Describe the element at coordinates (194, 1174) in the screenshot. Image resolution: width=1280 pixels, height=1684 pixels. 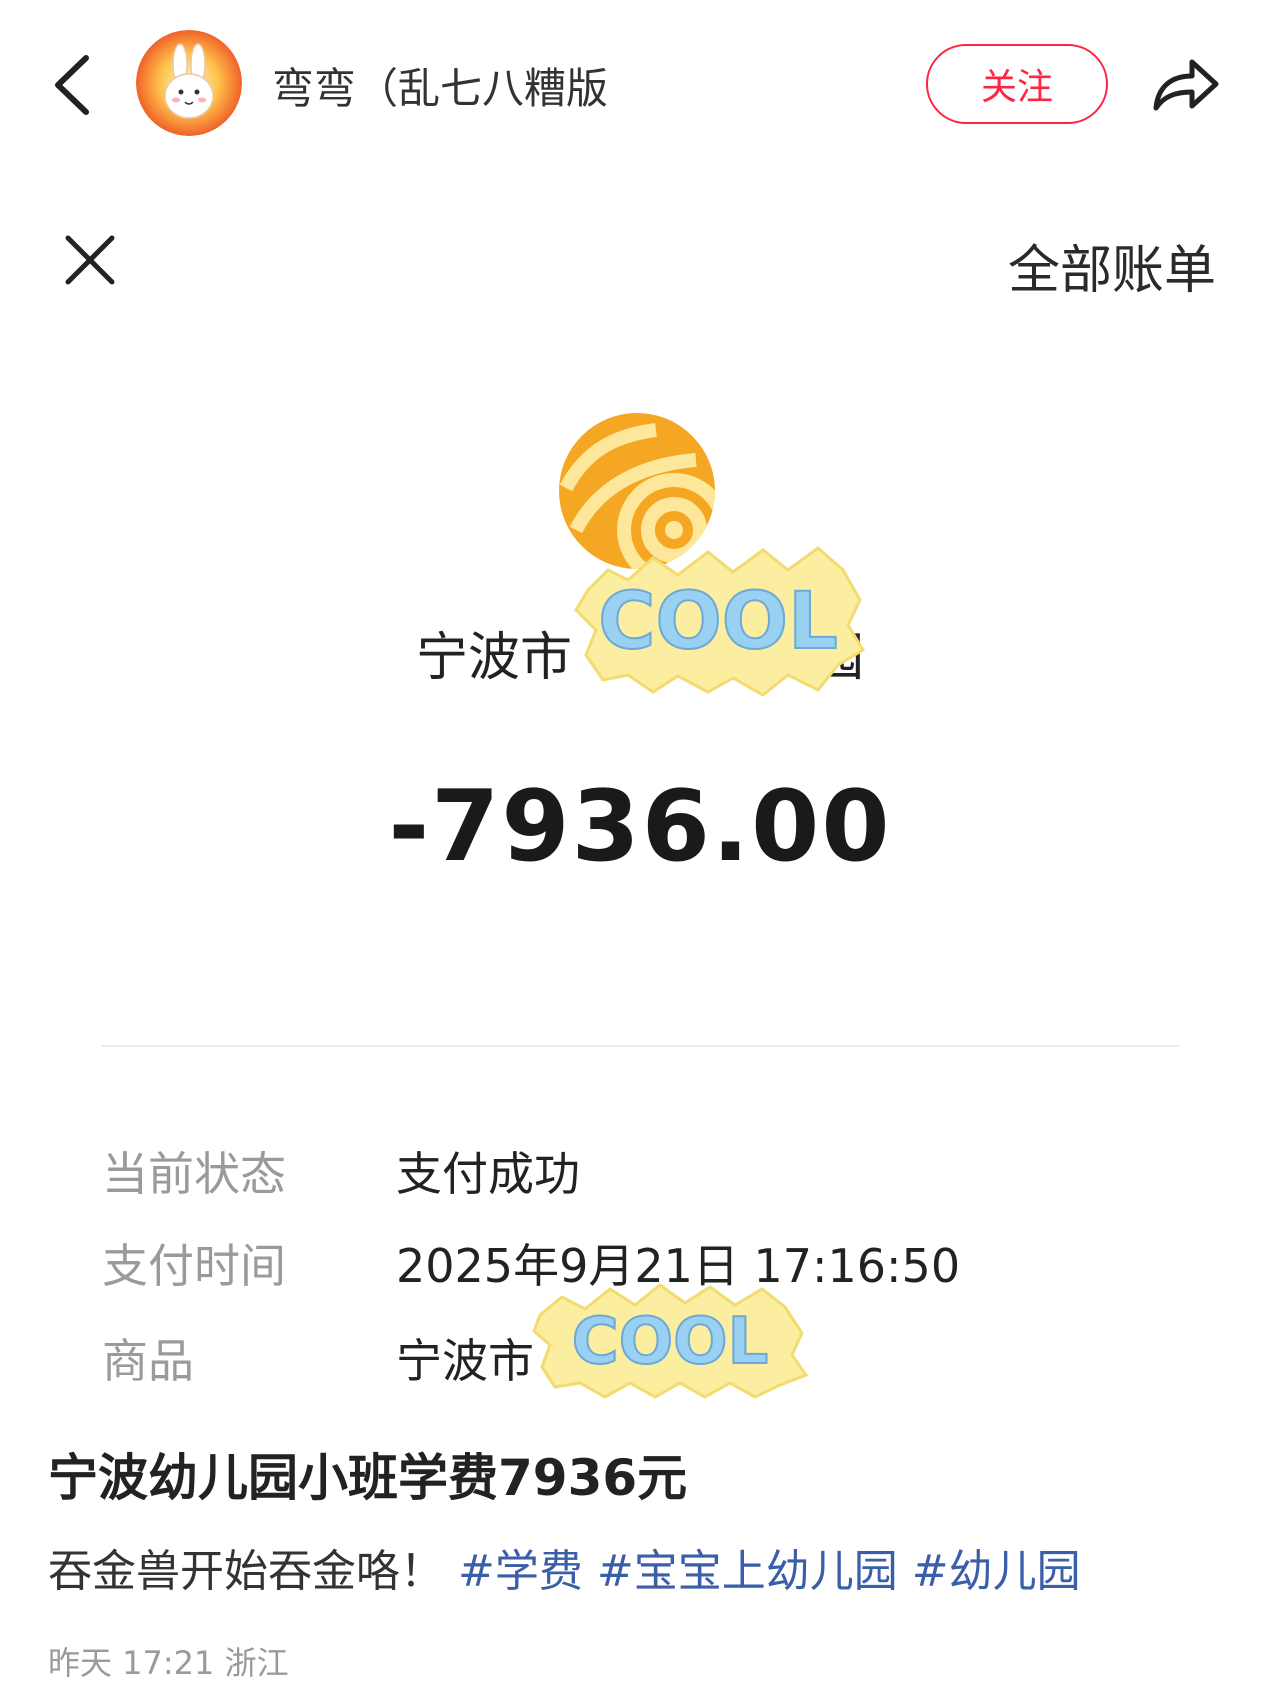
I see `status-label: 当前状态` at that location.